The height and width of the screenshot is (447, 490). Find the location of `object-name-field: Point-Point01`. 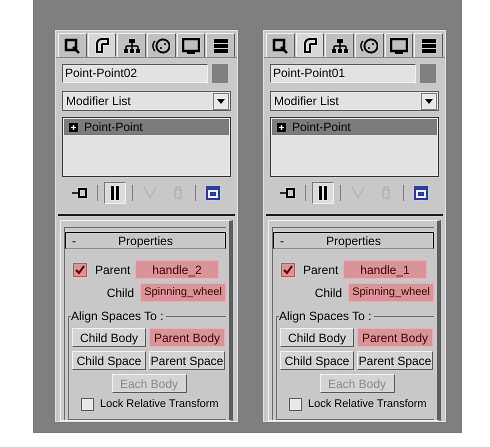

object-name-field: Point-Point01 is located at coordinates (343, 73).